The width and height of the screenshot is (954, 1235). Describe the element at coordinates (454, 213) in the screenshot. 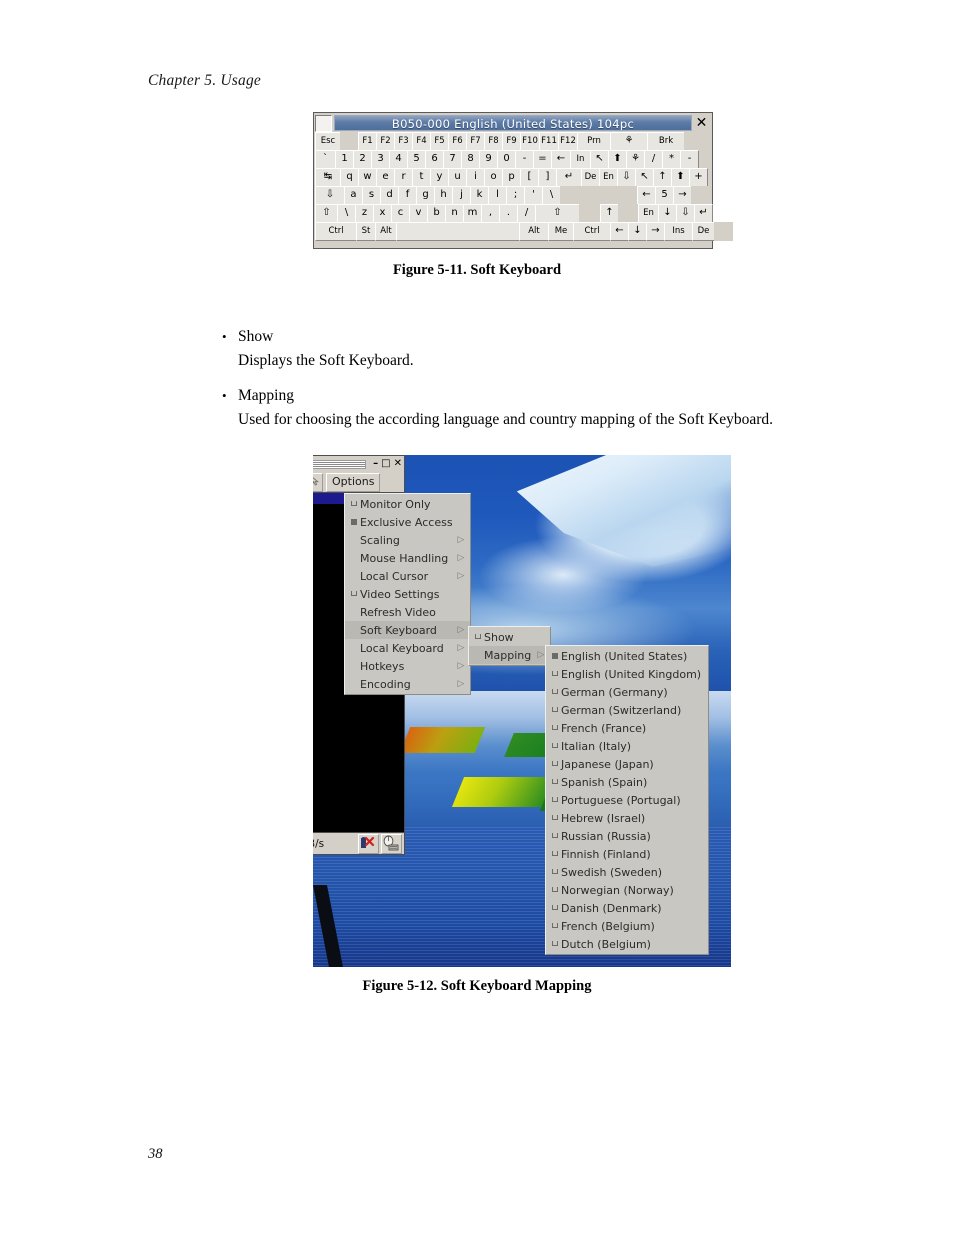

I see `key-n-4-7: n` at that location.